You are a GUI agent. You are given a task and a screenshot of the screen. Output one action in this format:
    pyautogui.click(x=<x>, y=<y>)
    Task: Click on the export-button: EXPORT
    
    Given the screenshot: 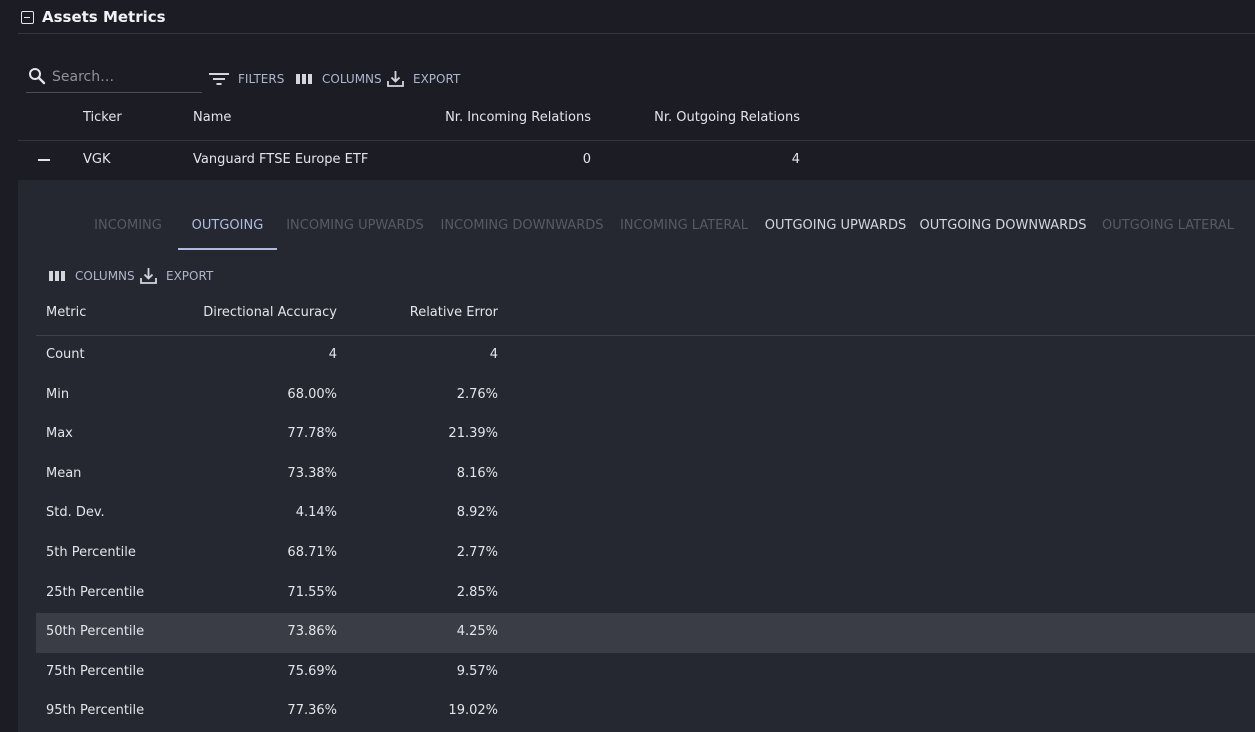 What is the action you would take?
    pyautogui.click(x=423, y=79)
    